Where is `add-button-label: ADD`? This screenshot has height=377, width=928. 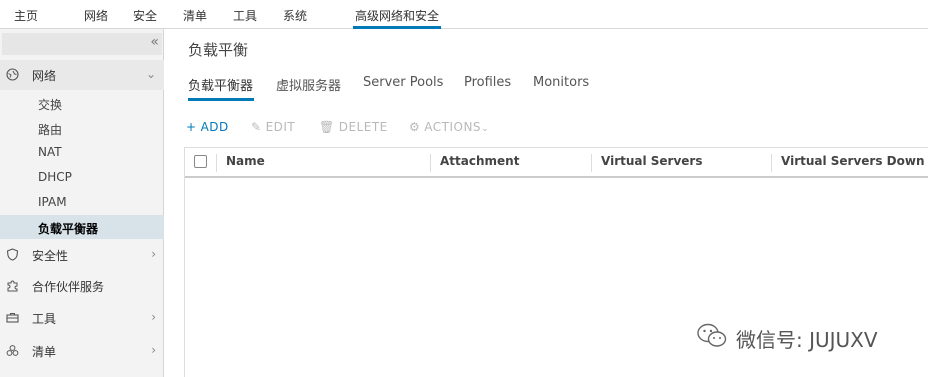 add-button-label: ADD is located at coordinates (214, 127).